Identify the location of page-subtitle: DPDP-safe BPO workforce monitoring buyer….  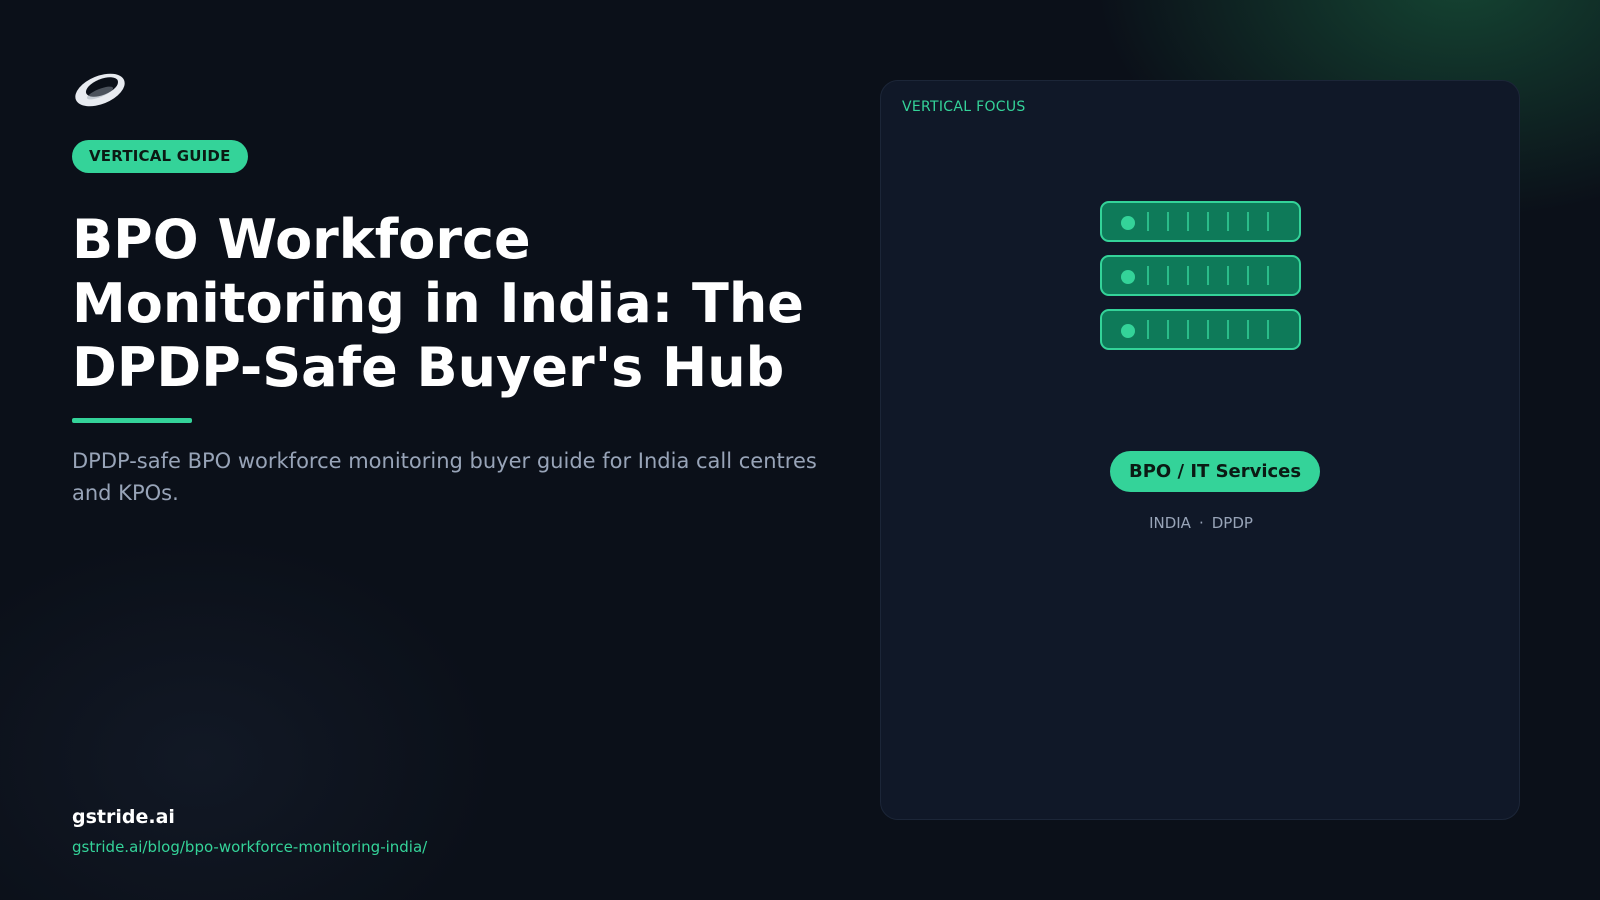
(444, 477).